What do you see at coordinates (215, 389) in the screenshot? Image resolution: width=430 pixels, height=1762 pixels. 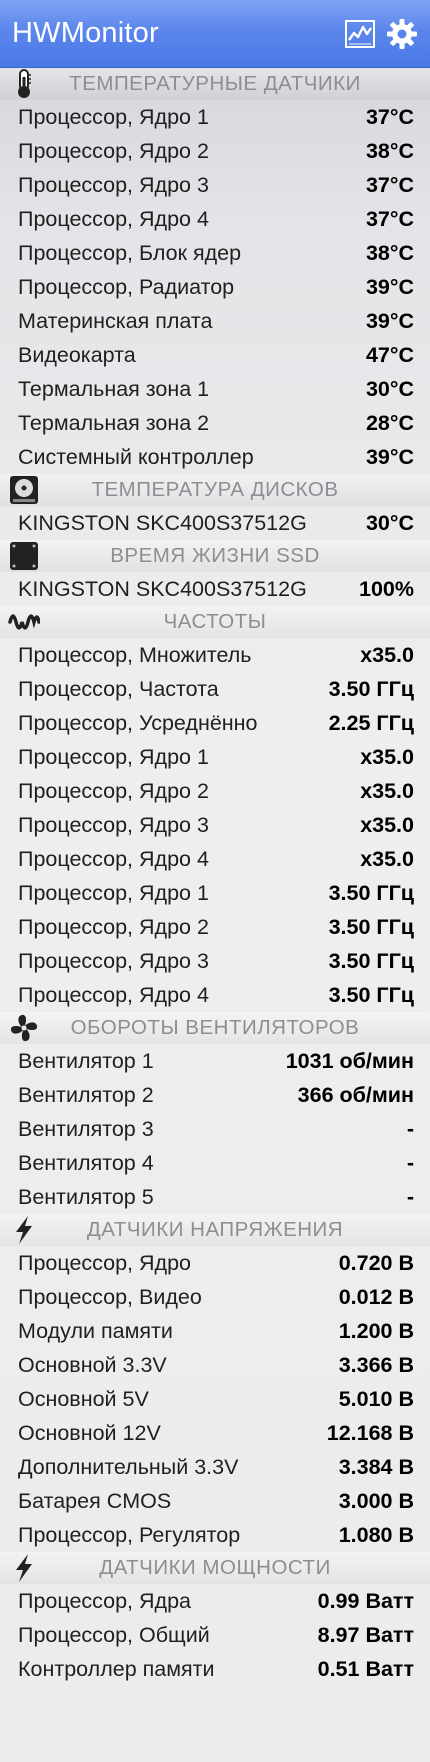 I see `sensor-row: Термальная зона 1 30°C` at bounding box center [215, 389].